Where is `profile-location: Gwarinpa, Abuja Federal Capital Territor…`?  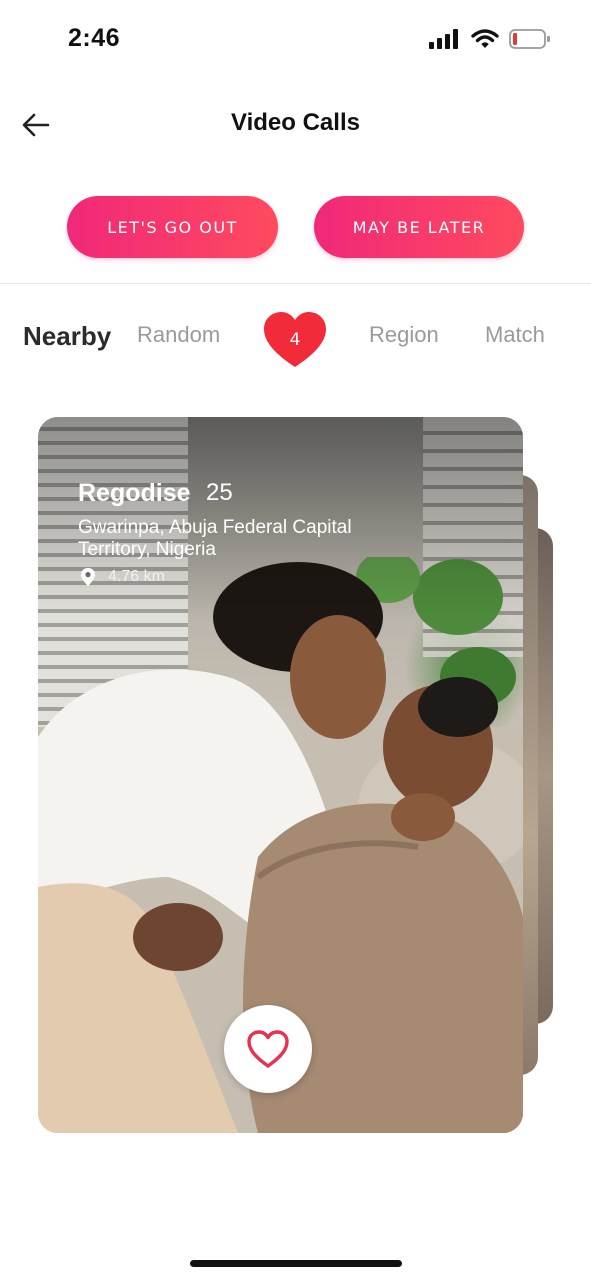
profile-location: Gwarinpa, Abuja Federal Capital Territor… is located at coordinates (215, 538).